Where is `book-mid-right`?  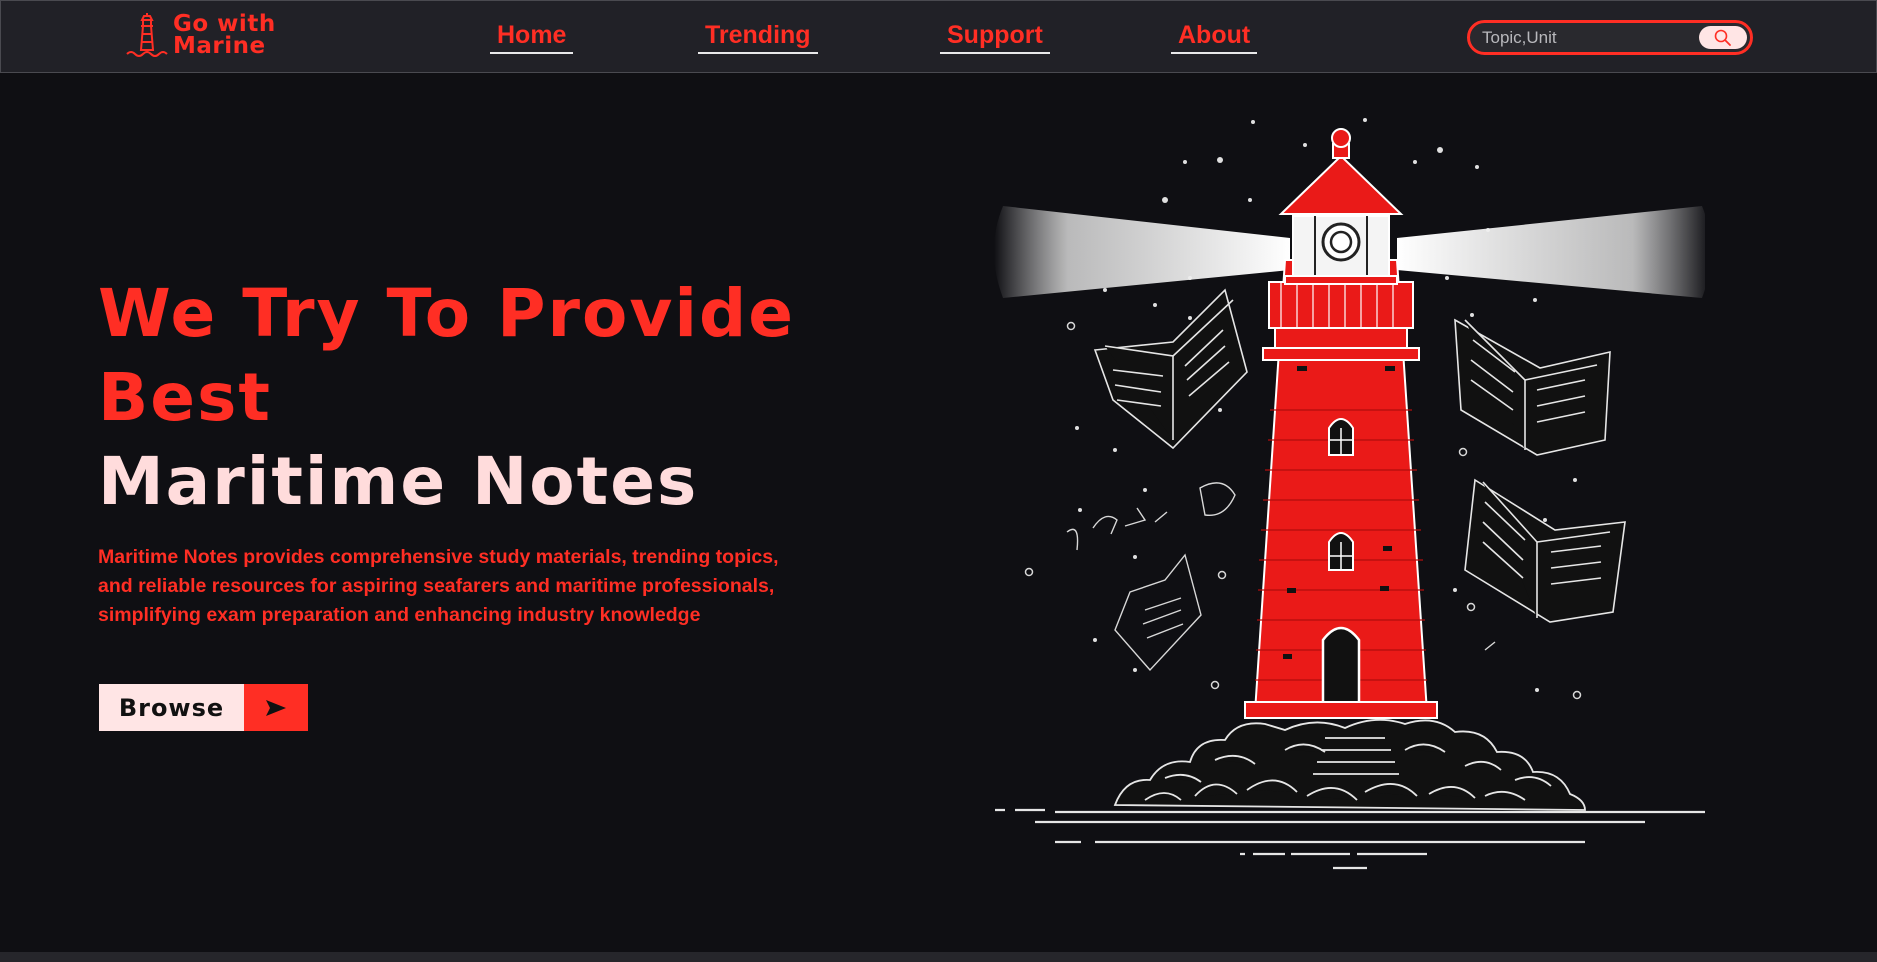 book-mid-right is located at coordinates (1545, 550).